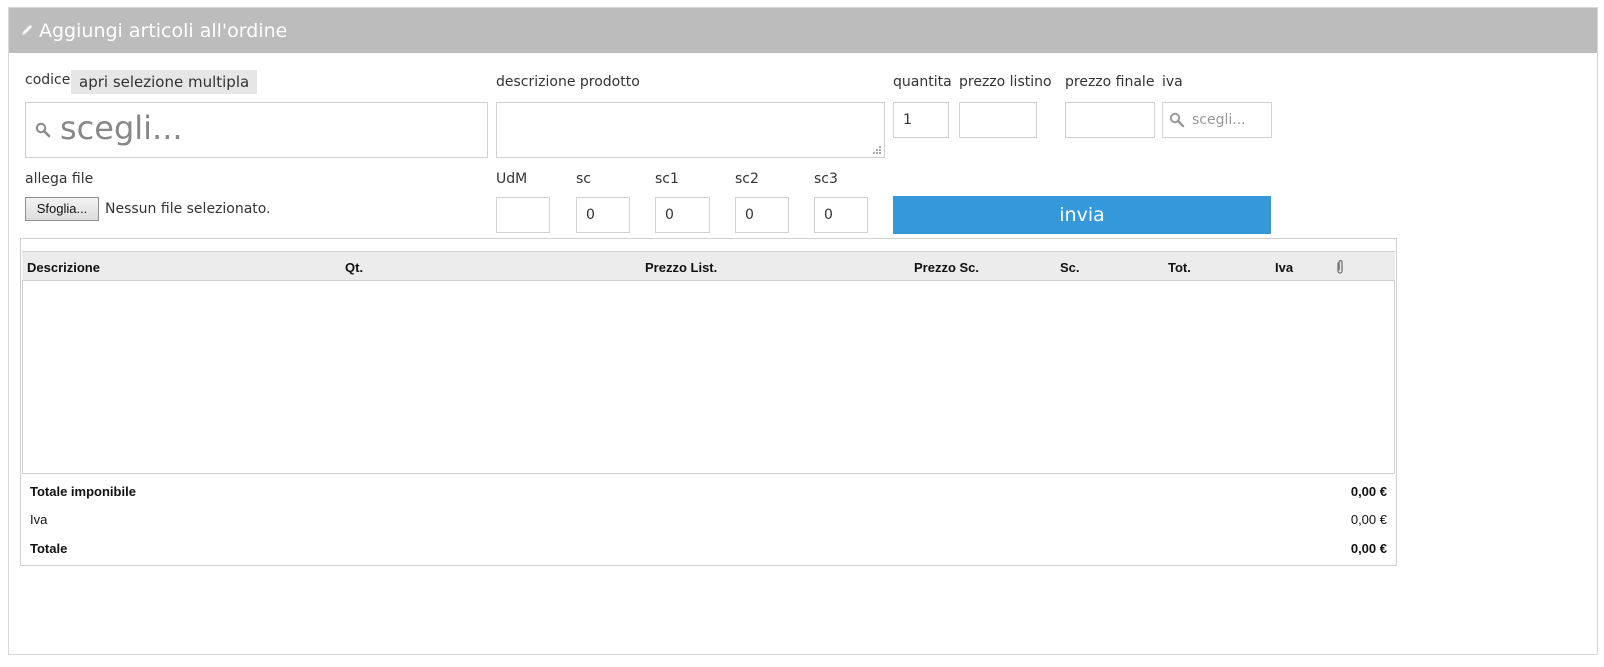 This screenshot has height=667, width=1604. Describe the element at coordinates (1005, 82) in the screenshot. I see `prezzo-listino-label: prezzo listino` at that location.